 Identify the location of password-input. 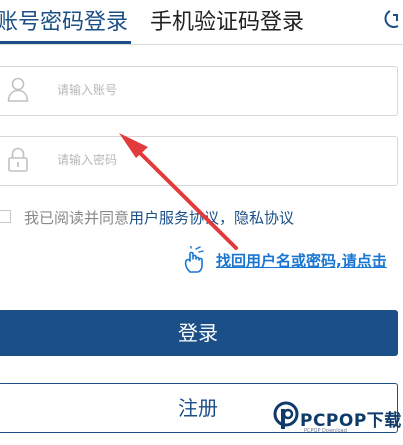
(217, 160).